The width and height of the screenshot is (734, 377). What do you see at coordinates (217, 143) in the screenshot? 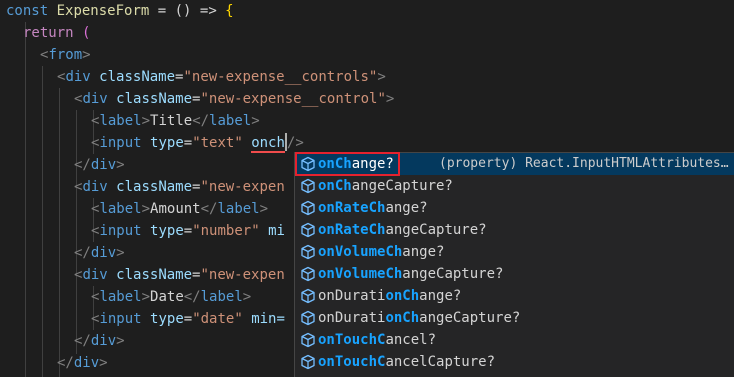
I see `jsx-string: "text"` at bounding box center [217, 143].